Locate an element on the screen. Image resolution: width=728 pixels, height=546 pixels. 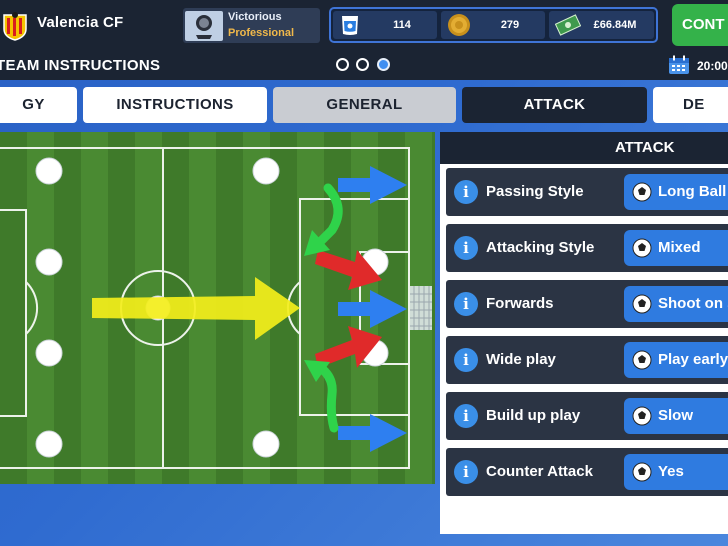
section-header: TEAM INSTRUCTIONS 20:00 is located at coordinates (364, 66).